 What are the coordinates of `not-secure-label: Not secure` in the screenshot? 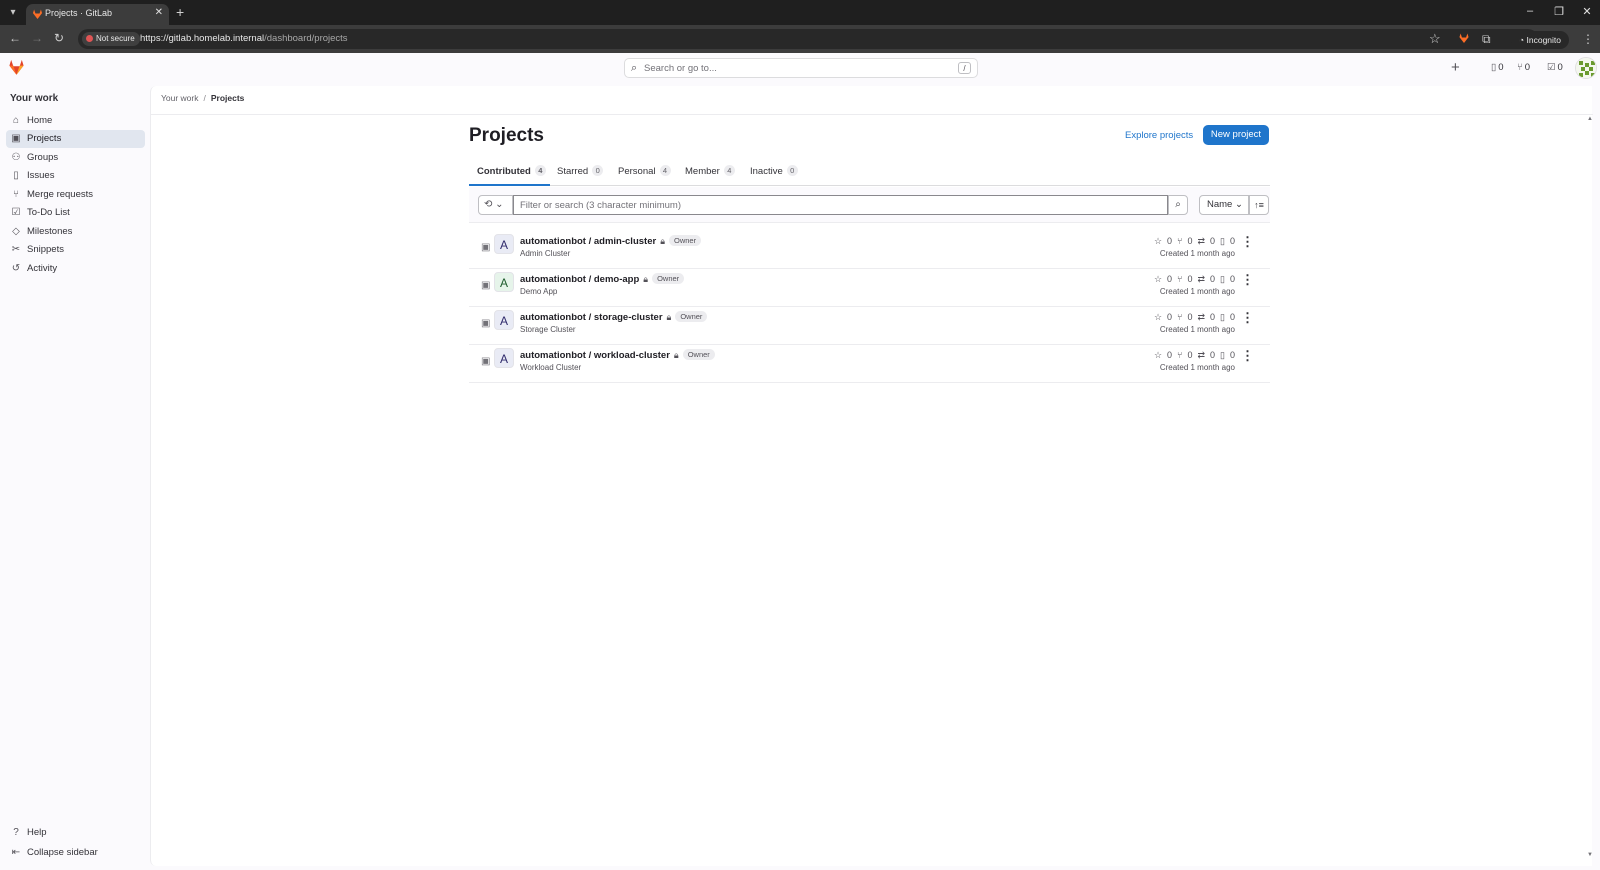 It's located at (115, 38).